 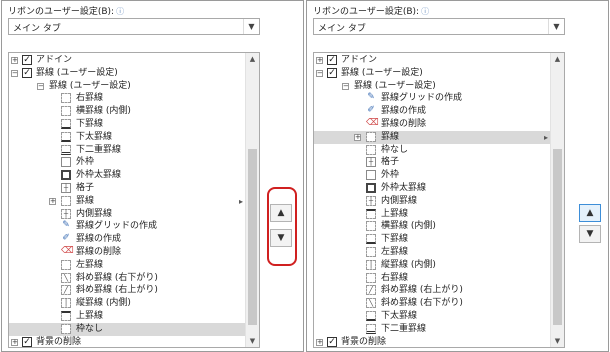 I want to click on tree-item-label: 罫線 (ユーザー設定), so click(x=382, y=72).